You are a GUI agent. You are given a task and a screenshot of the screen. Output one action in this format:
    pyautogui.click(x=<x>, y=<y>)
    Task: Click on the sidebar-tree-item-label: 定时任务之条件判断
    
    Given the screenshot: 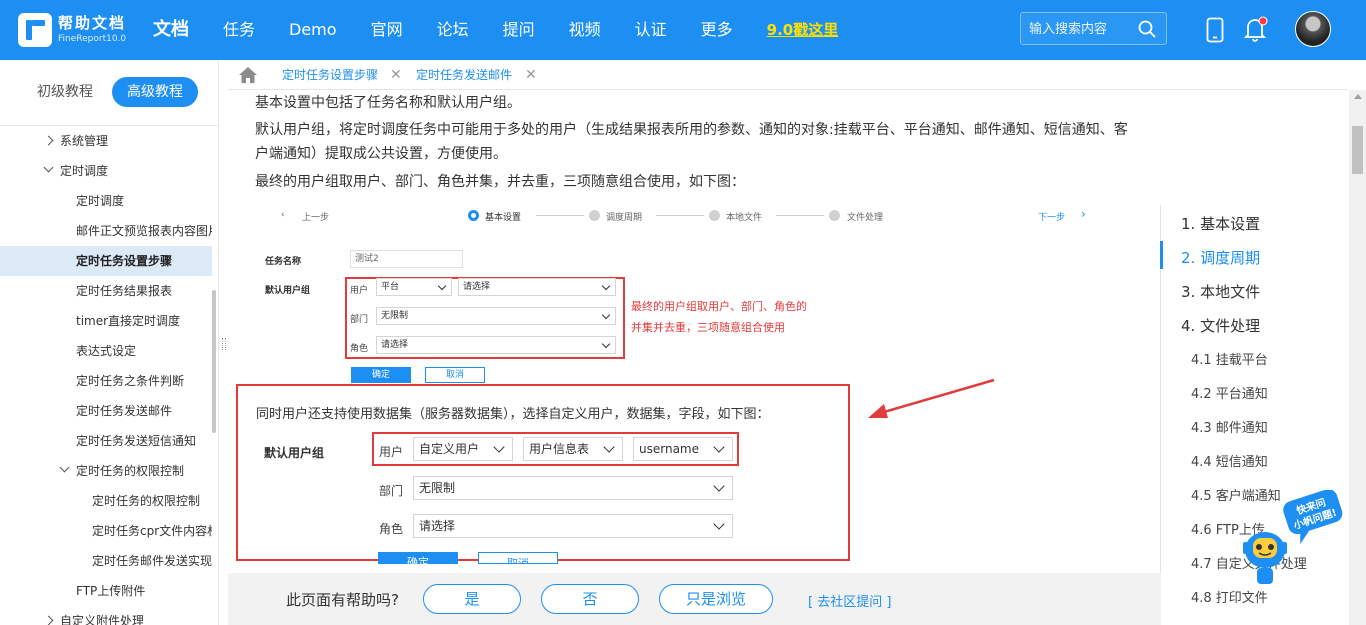 What is the action you would take?
    pyautogui.click(x=130, y=381)
    